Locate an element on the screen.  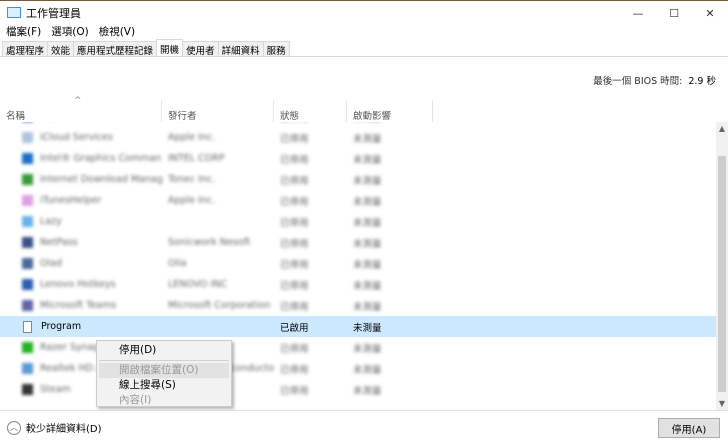
sort-up-icon: ^ is located at coordinates (78, 101).